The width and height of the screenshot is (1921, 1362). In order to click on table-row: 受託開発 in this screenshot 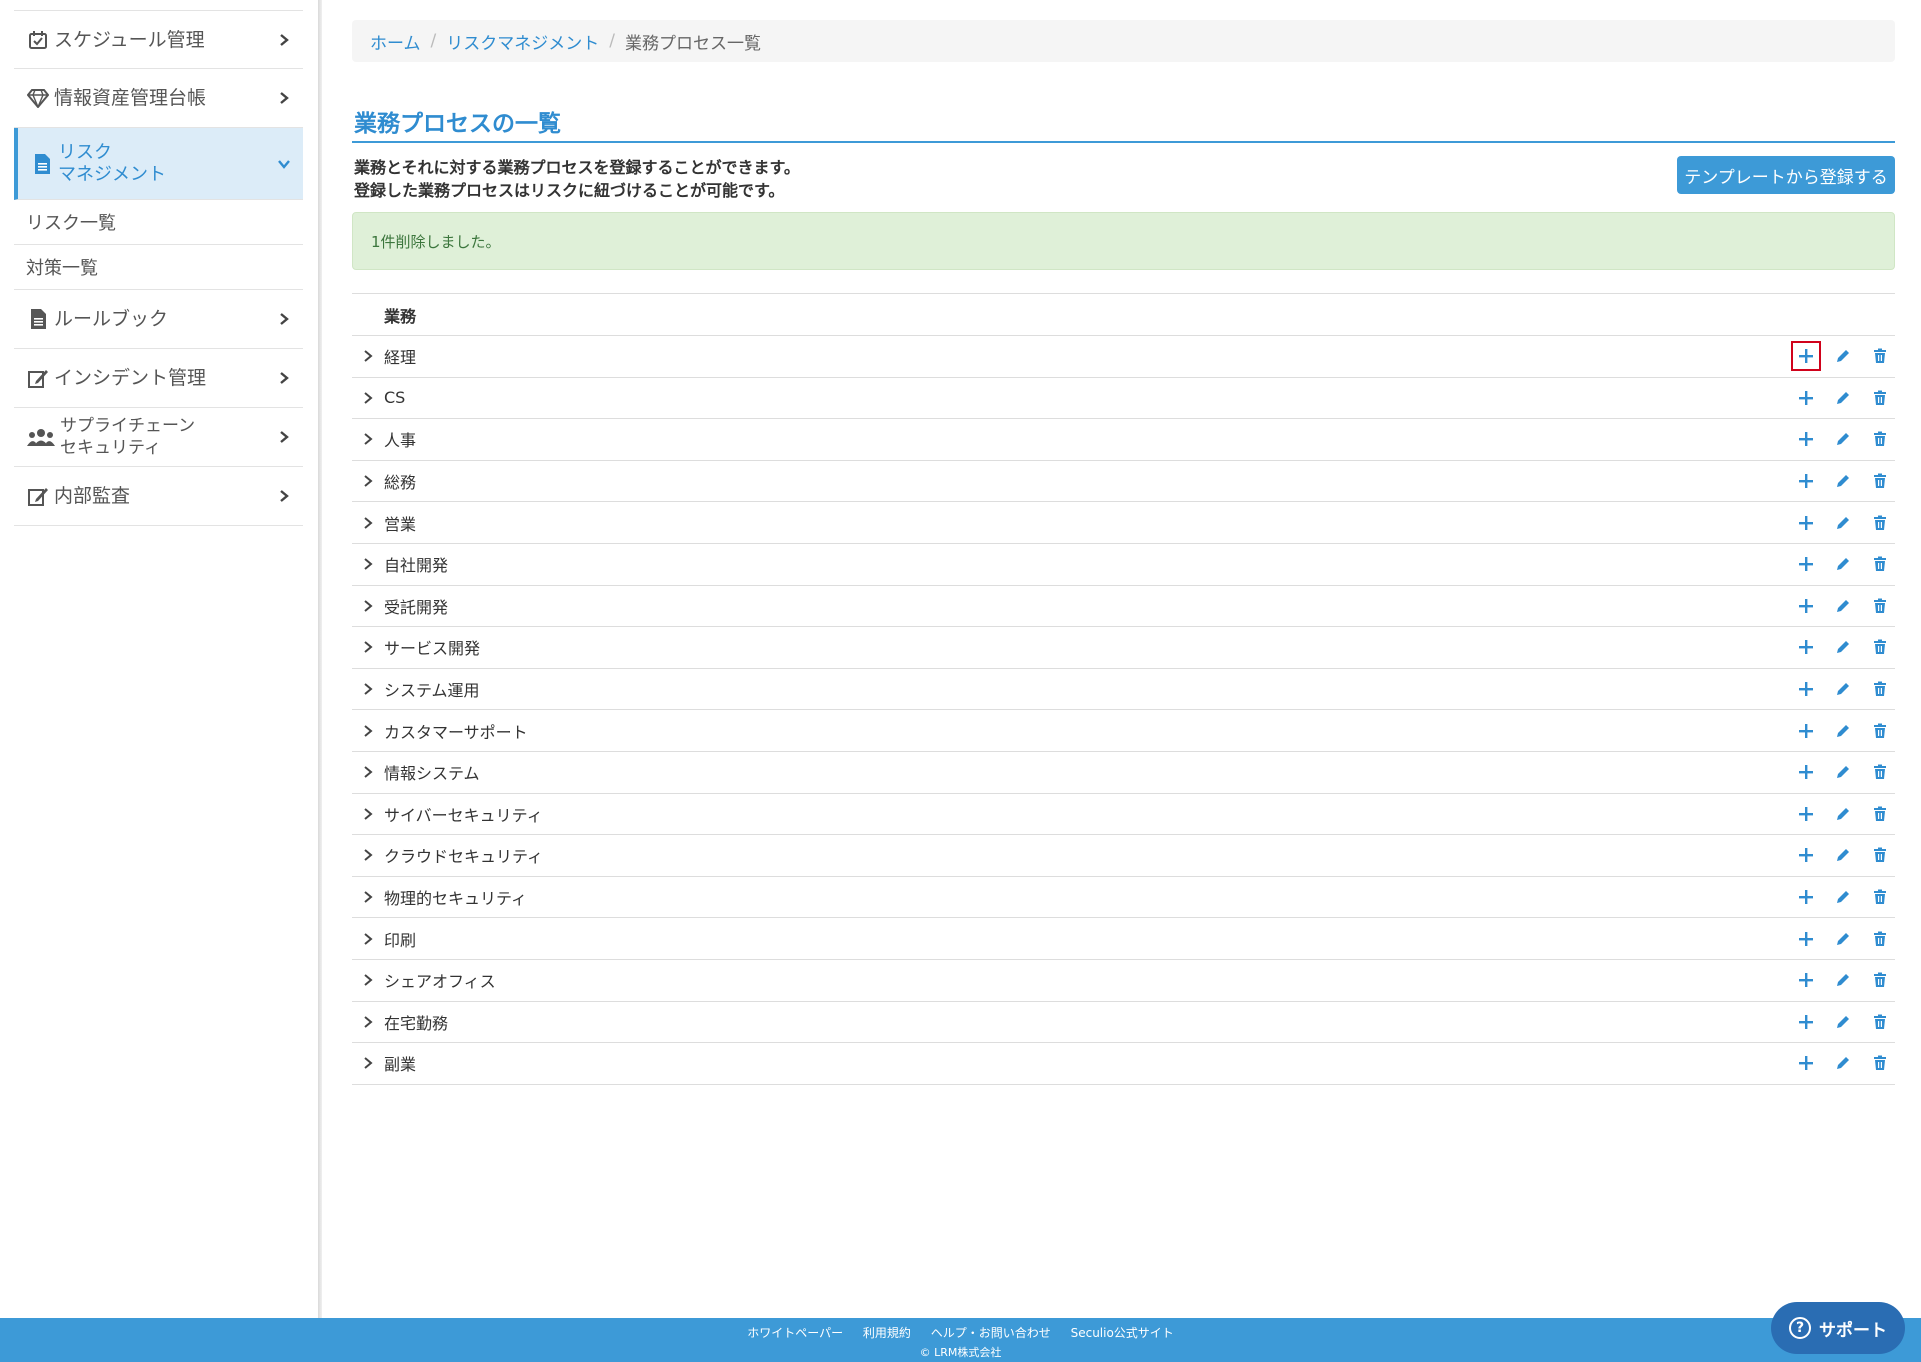, I will do `click(1123, 607)`.